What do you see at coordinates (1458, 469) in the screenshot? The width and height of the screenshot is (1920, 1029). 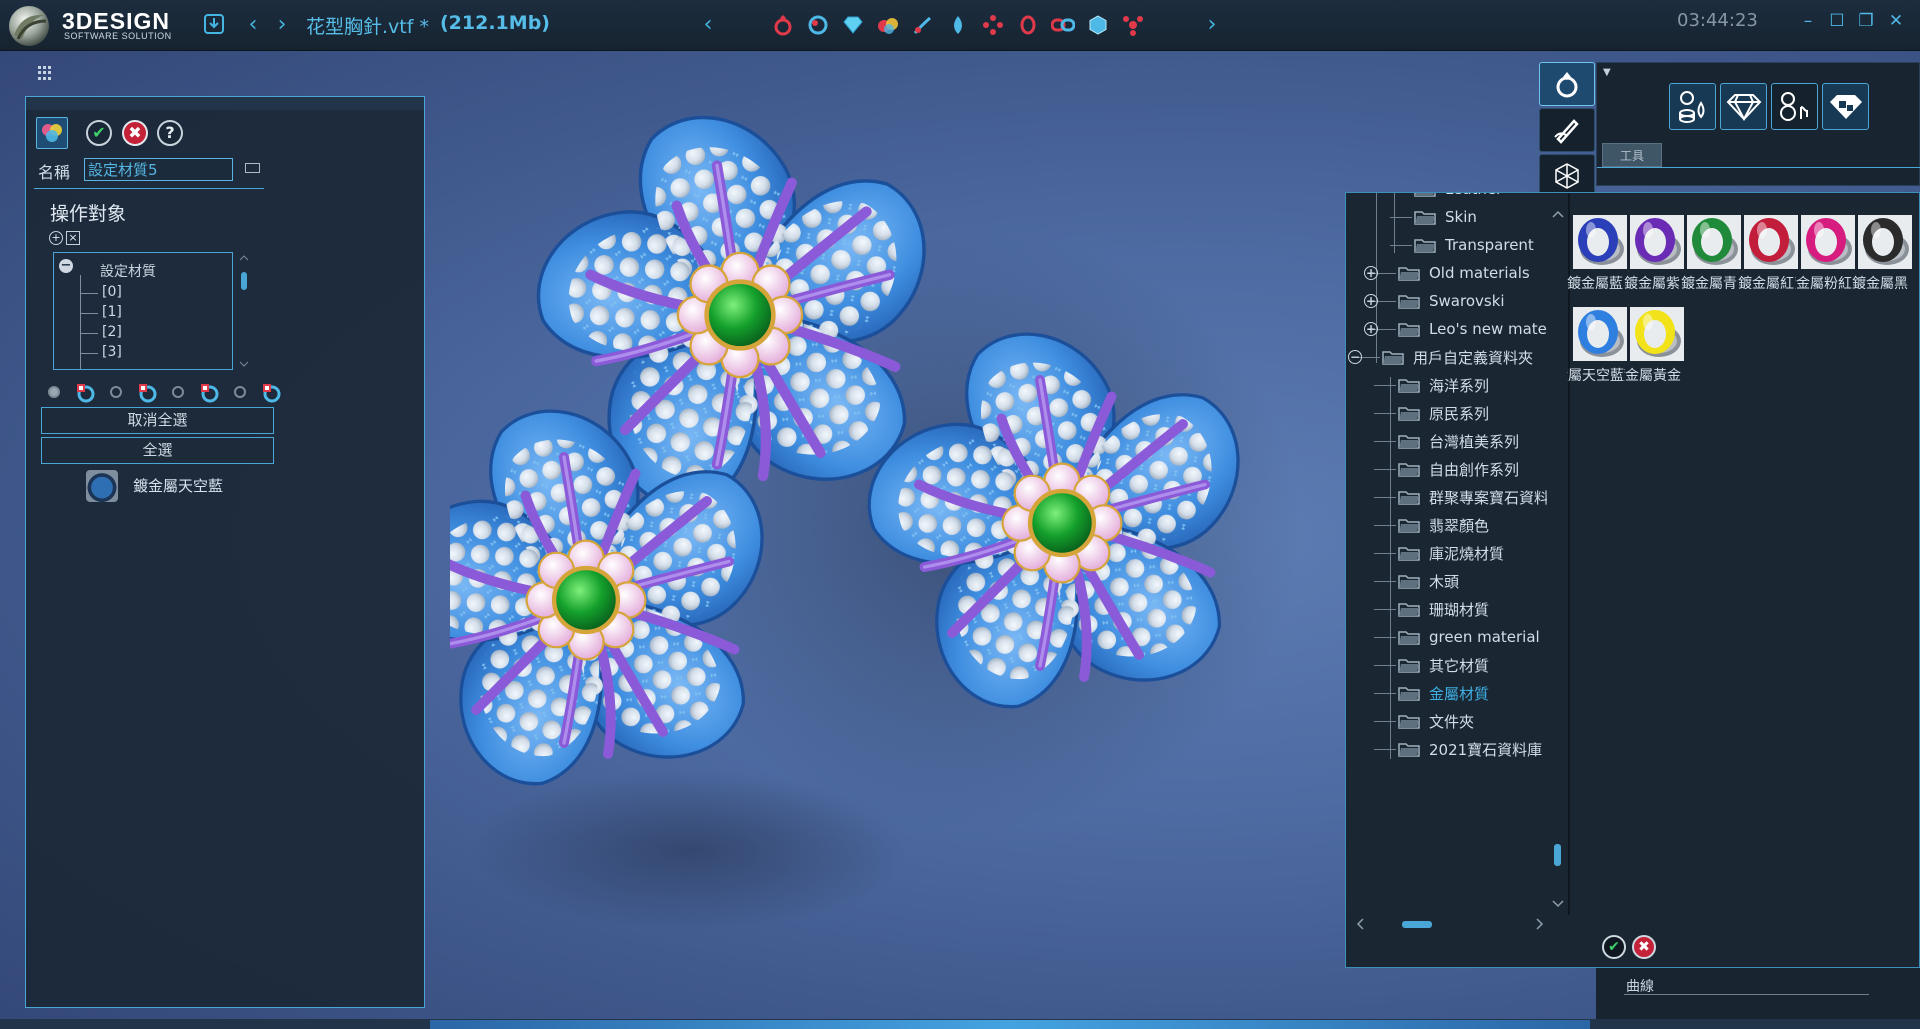 I see `folder-item: 自由創作系列` at bounding box center [1458, 469].